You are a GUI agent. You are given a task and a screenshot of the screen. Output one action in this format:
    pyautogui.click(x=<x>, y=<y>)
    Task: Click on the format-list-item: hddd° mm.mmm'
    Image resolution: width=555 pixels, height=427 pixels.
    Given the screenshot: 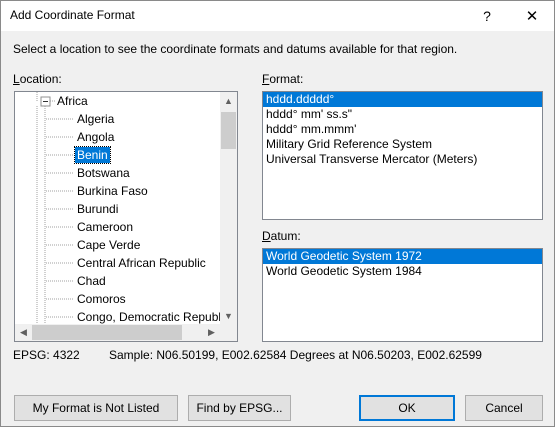 What is the action you would take?
    pyautogui.click(x=402, y=129)
    